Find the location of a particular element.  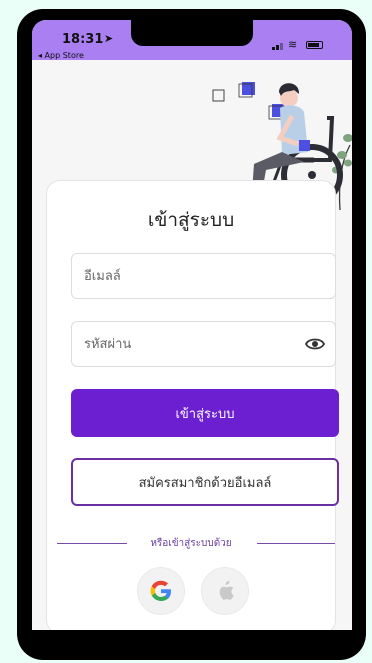

status-bar: 18:31 ➤ ◂ App Store ≋ is located at coordinates (192, 40).